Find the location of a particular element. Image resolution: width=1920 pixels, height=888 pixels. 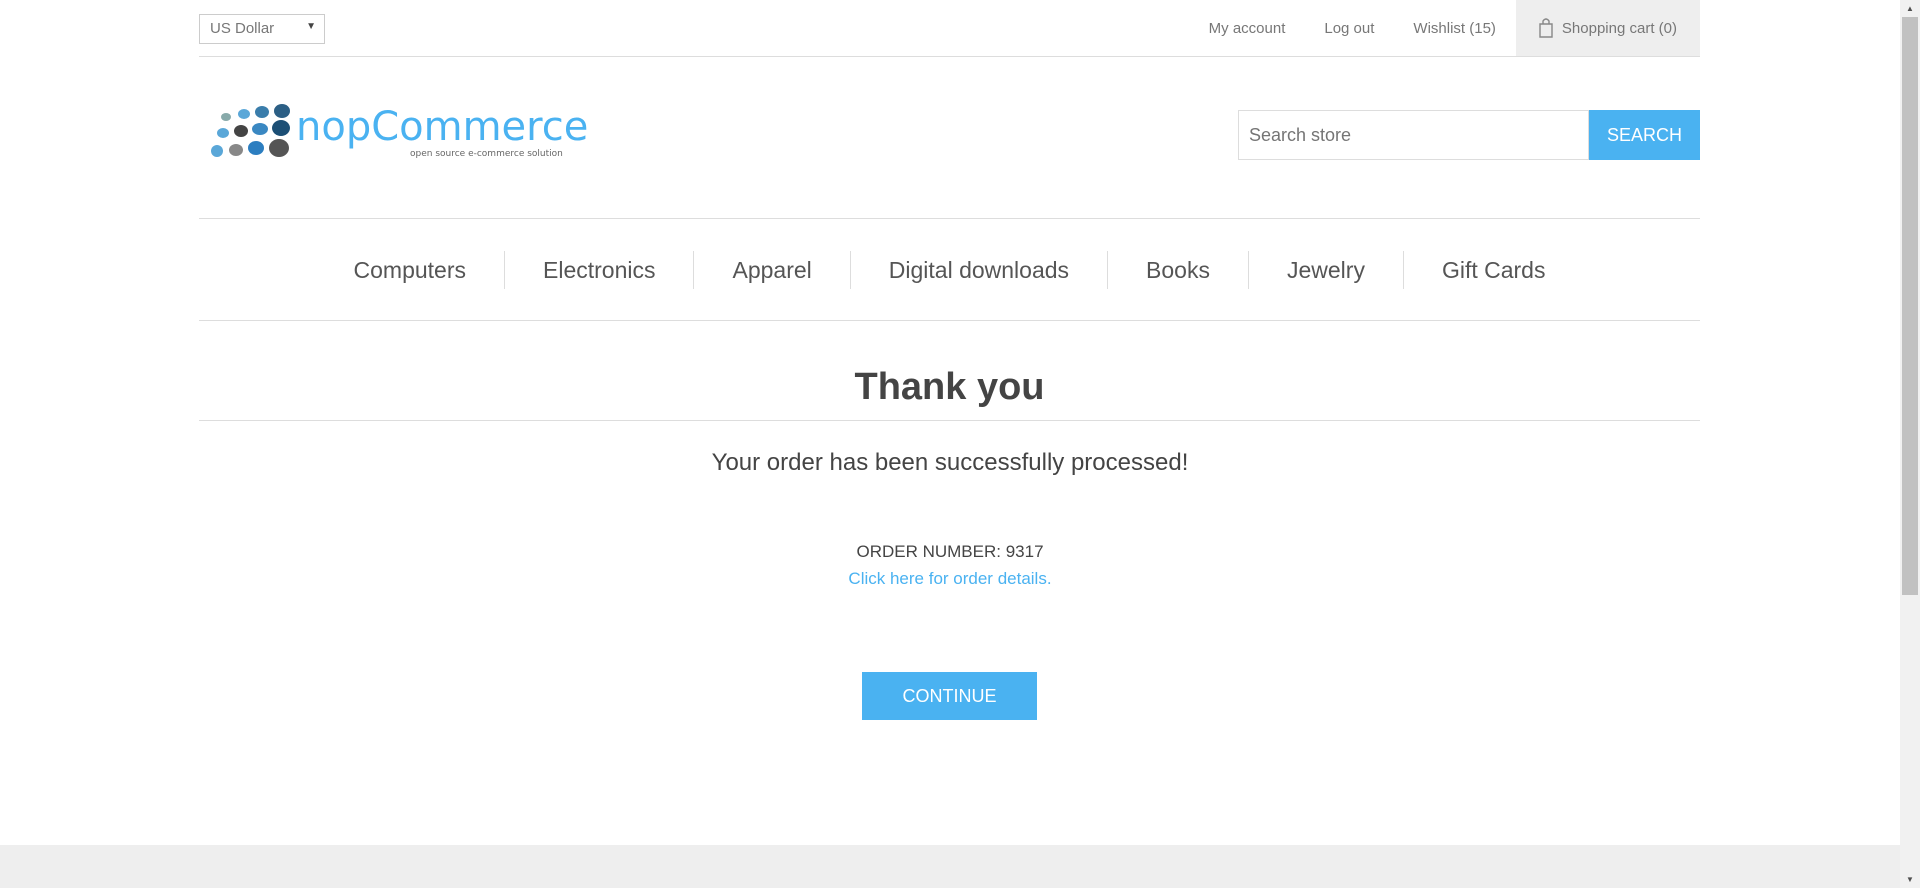

page-title: Thank you is located at coordinates (949, 387).